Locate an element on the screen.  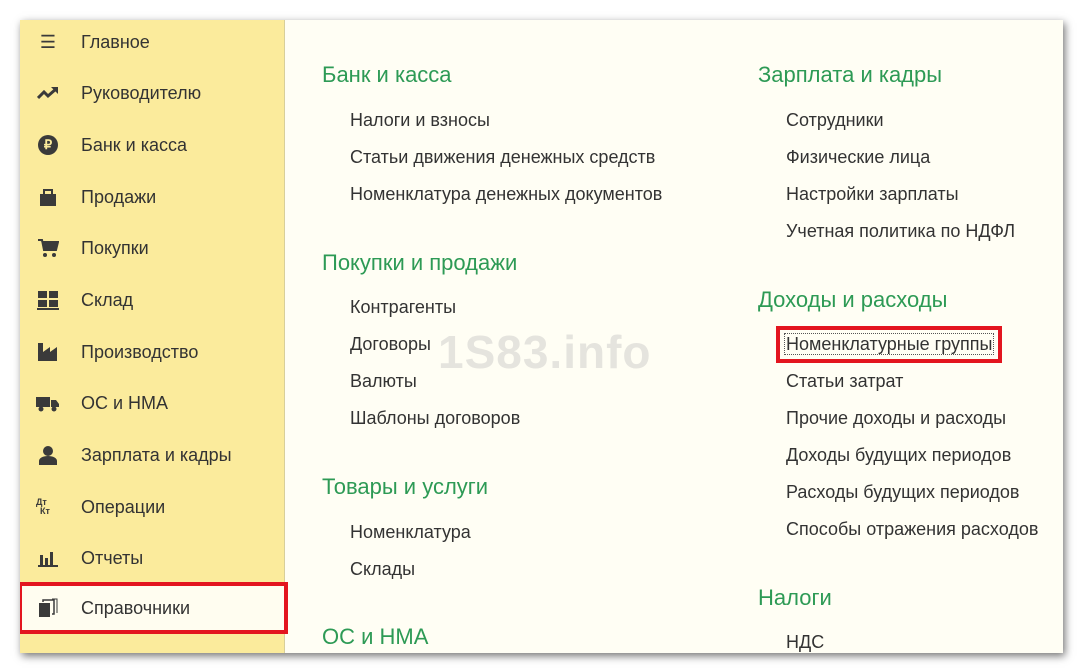
link-currencies: Валюты is located at coordinates (383, 381).